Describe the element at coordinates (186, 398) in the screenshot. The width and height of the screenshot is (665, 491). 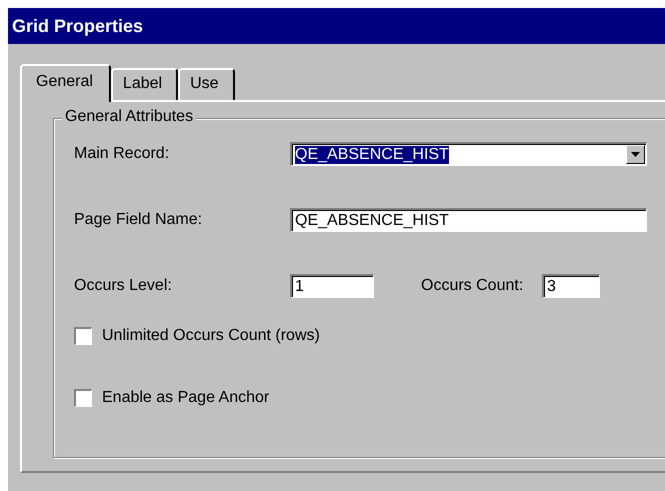
I see `checkbox-label: Enable as Page Anchor` at that location.